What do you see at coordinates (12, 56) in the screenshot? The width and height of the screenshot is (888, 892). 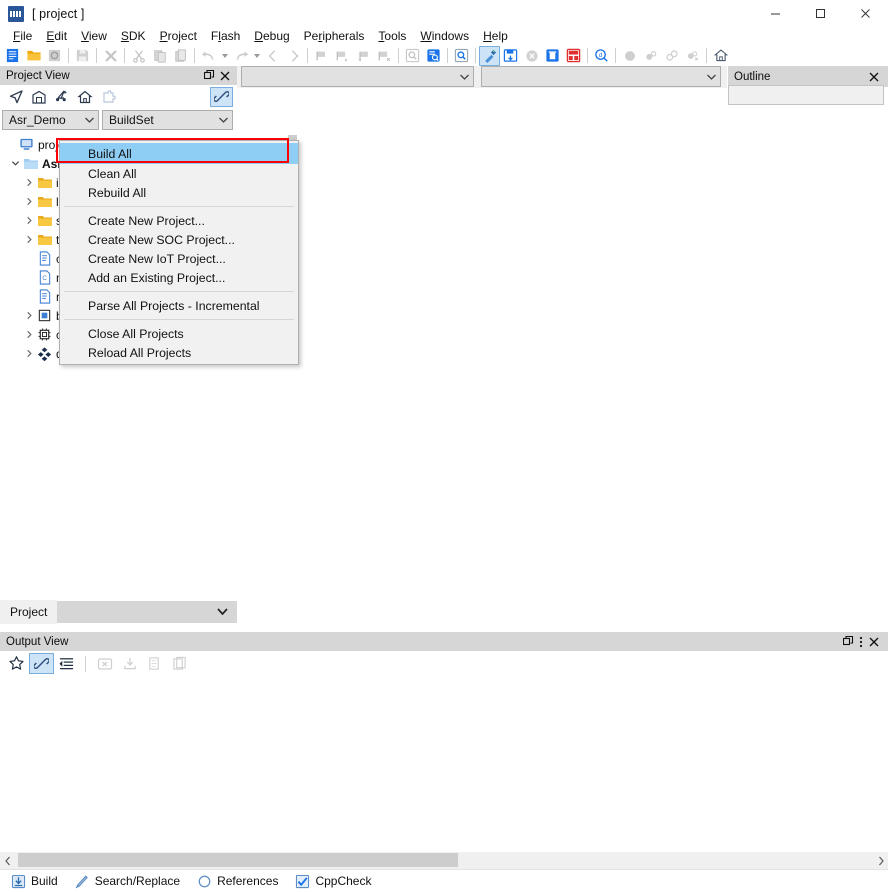 I see `new-file-icon` at bounding box center [12, 56].